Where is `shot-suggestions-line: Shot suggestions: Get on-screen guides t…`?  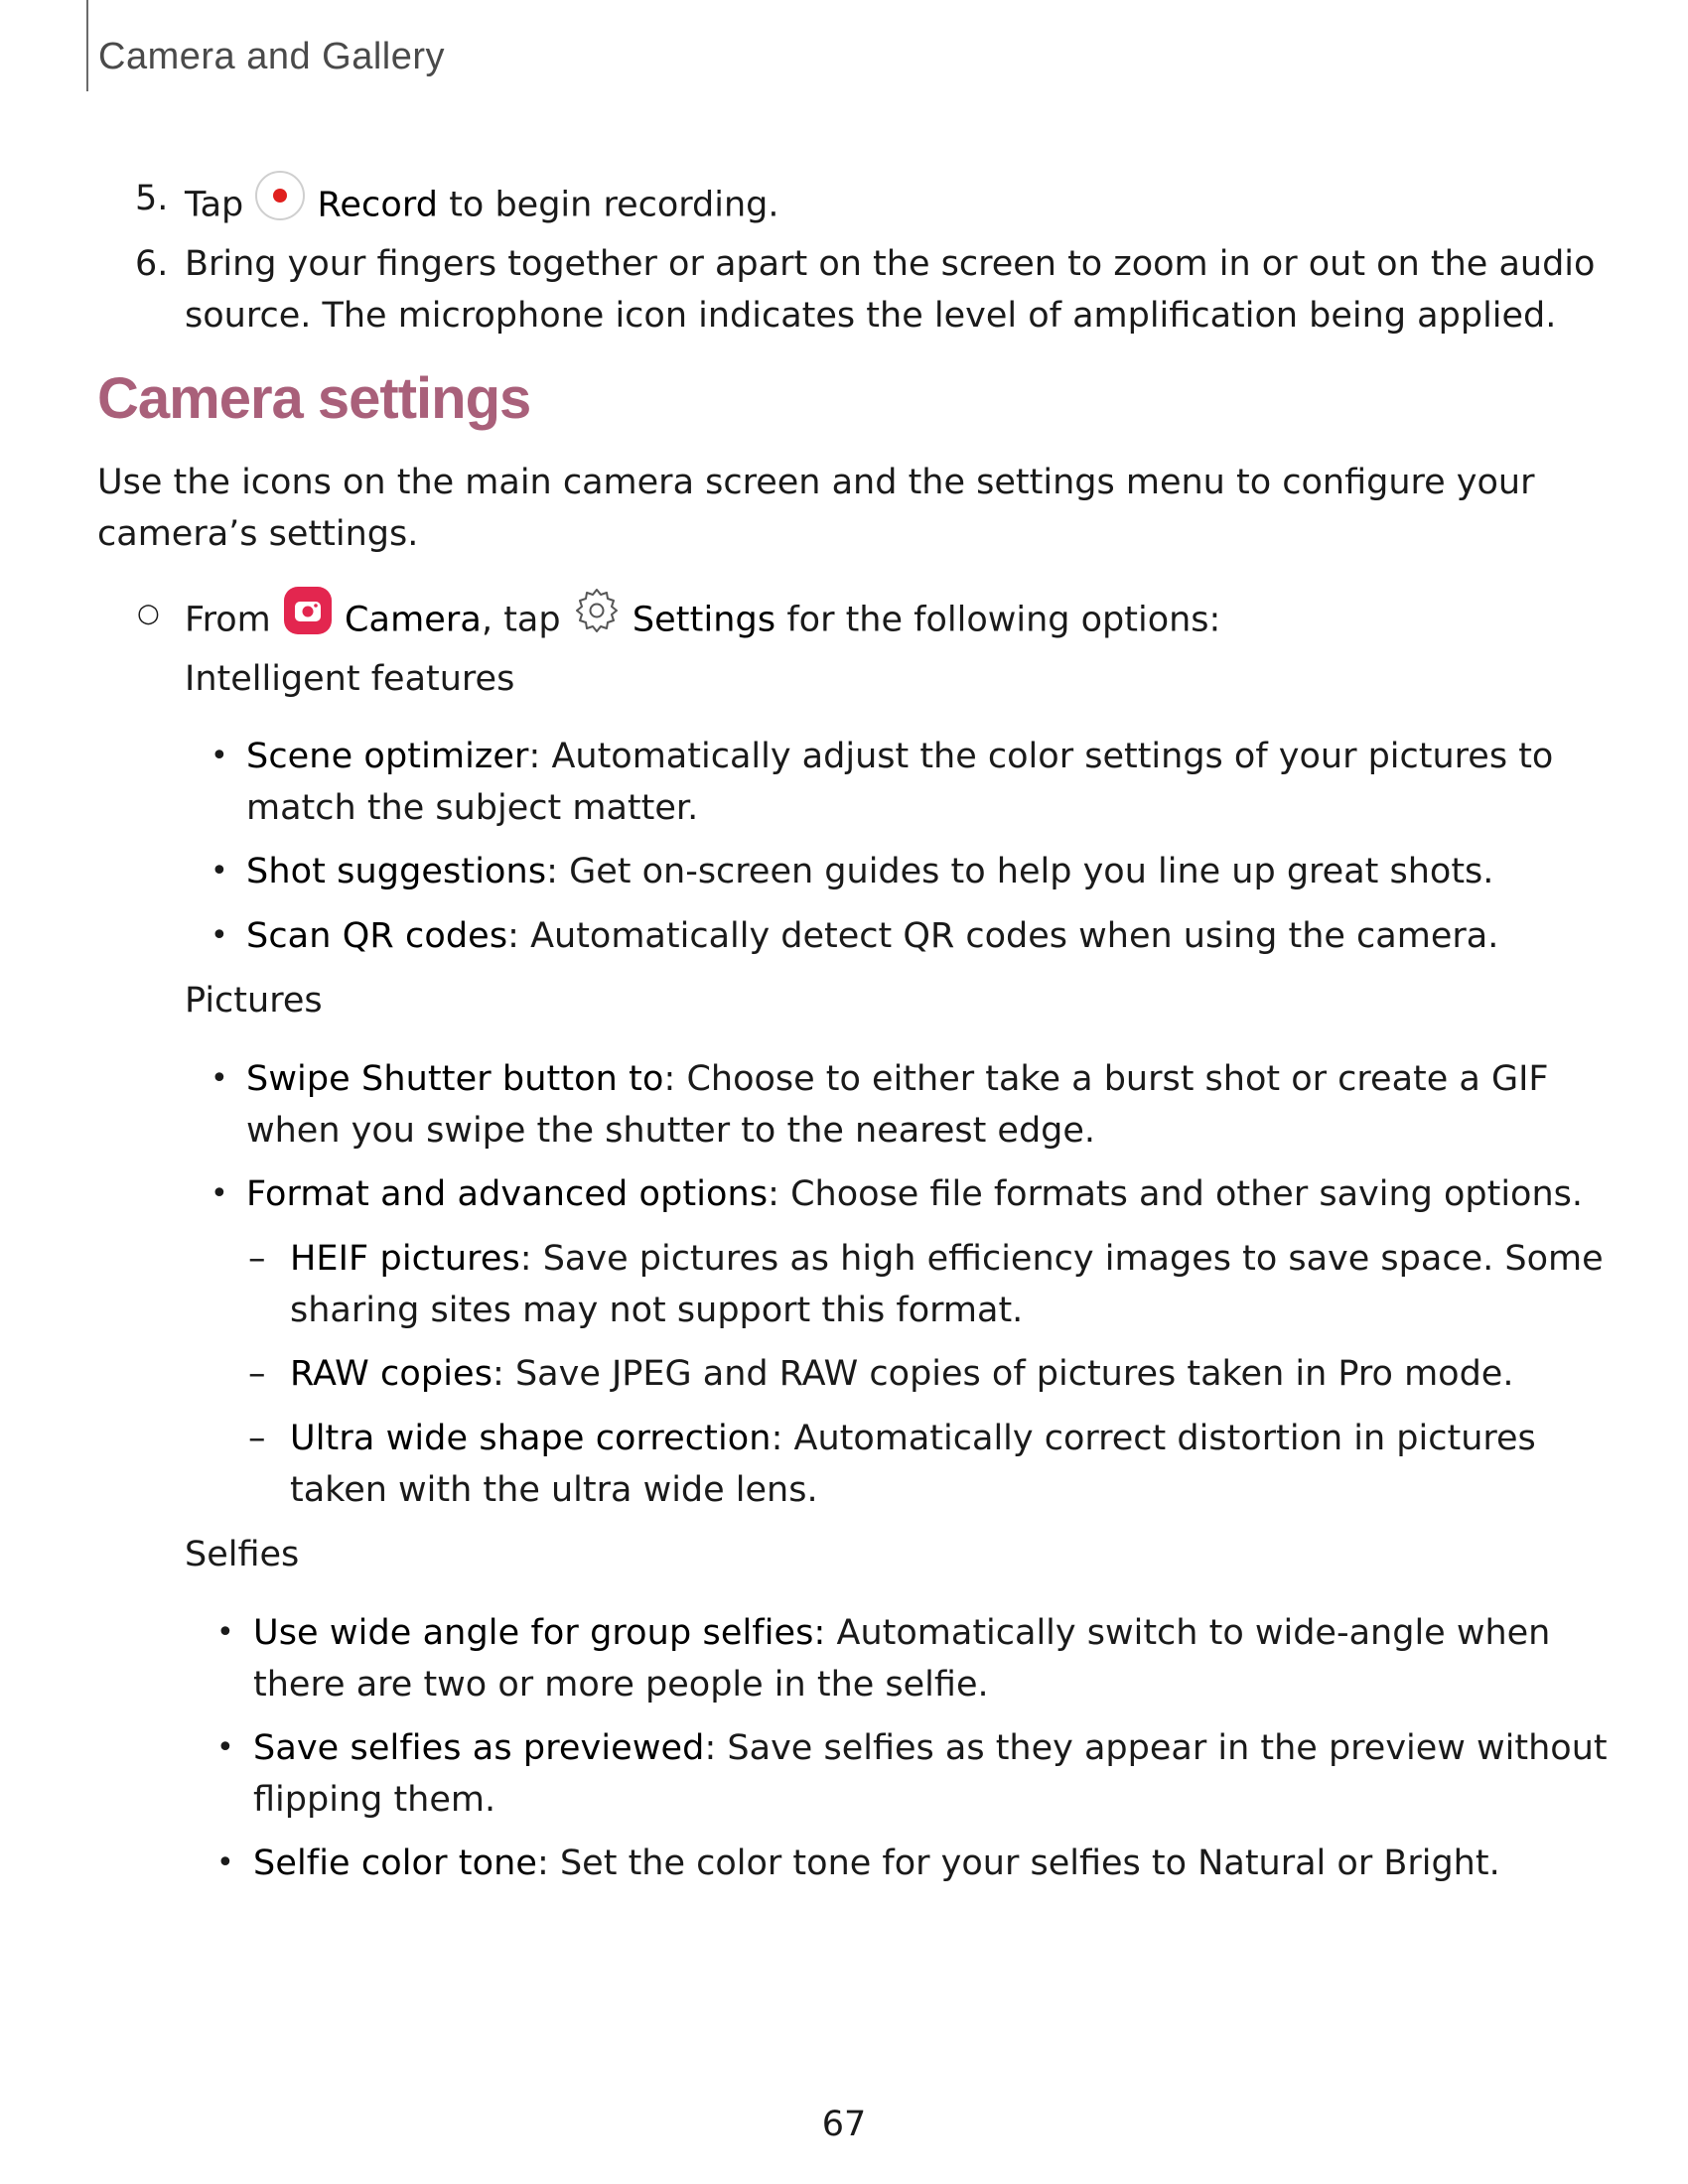
shot-suggestions-line: Shot suggestions: Get on-screen guides t… is located at coordinates (869, 871).